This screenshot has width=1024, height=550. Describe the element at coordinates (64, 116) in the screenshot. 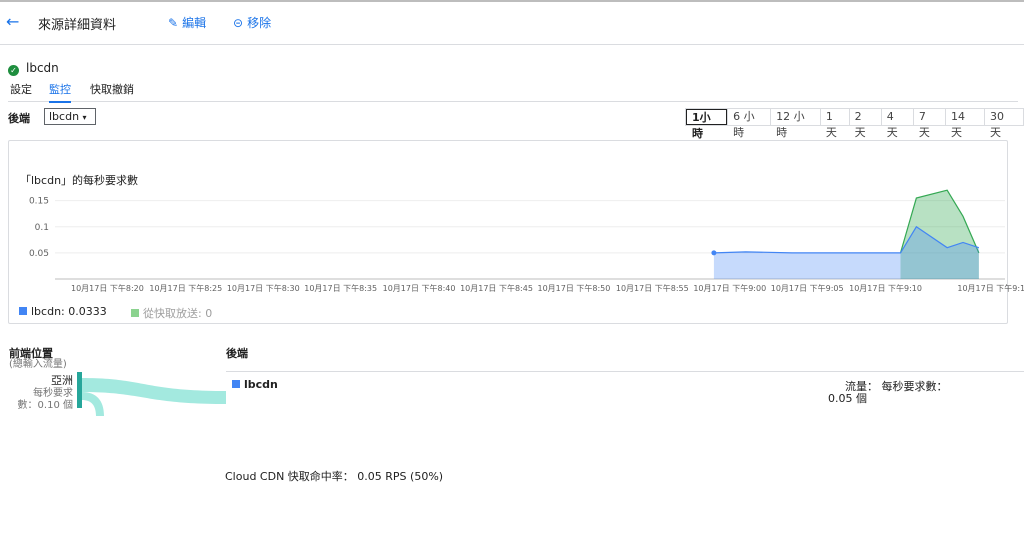

I see `backend-select-value: lbcdn` at that location.